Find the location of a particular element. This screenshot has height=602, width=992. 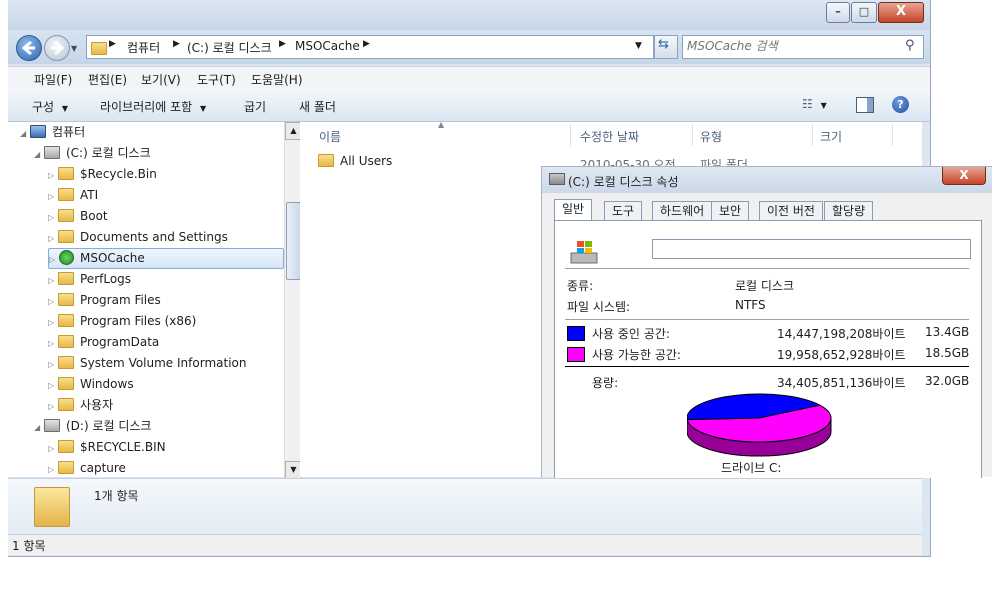

tree-item: ▷ Boot is located at coordinates (78, 216).